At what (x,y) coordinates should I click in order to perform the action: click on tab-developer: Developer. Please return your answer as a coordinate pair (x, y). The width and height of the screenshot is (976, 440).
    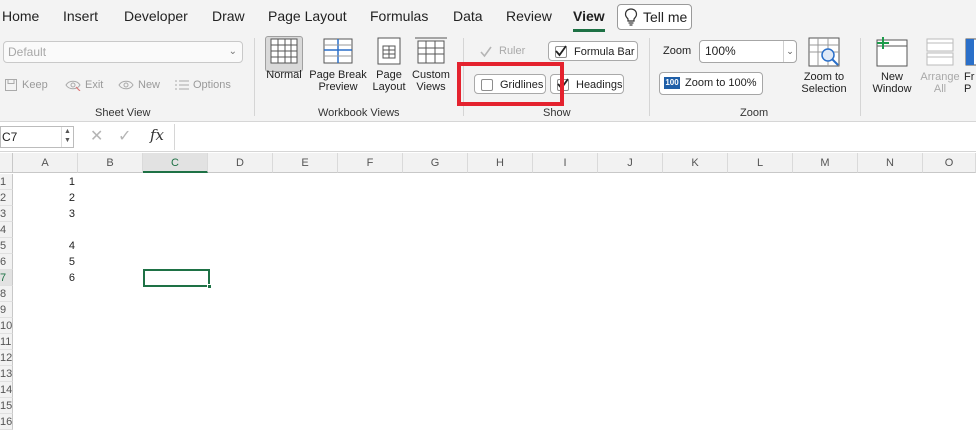
    Looking at the image, I should click on (156, 17).